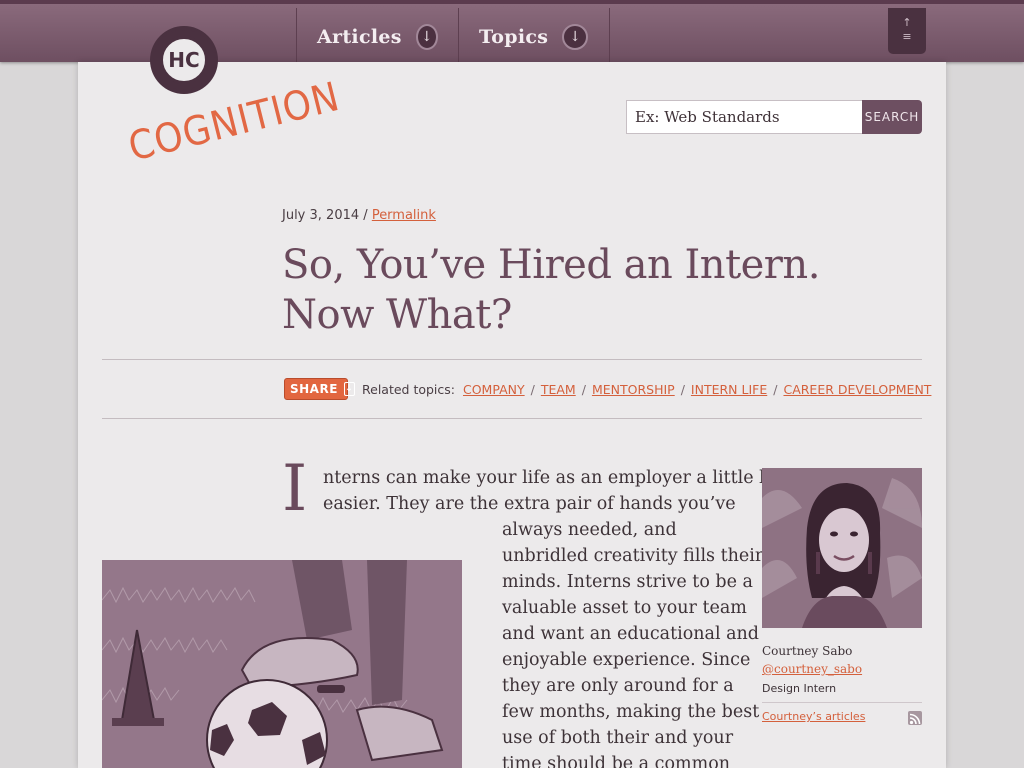 The width and height of the screenshot is (1024, 768). I want to click on body-line: use of both their and your, so click(618, 738).